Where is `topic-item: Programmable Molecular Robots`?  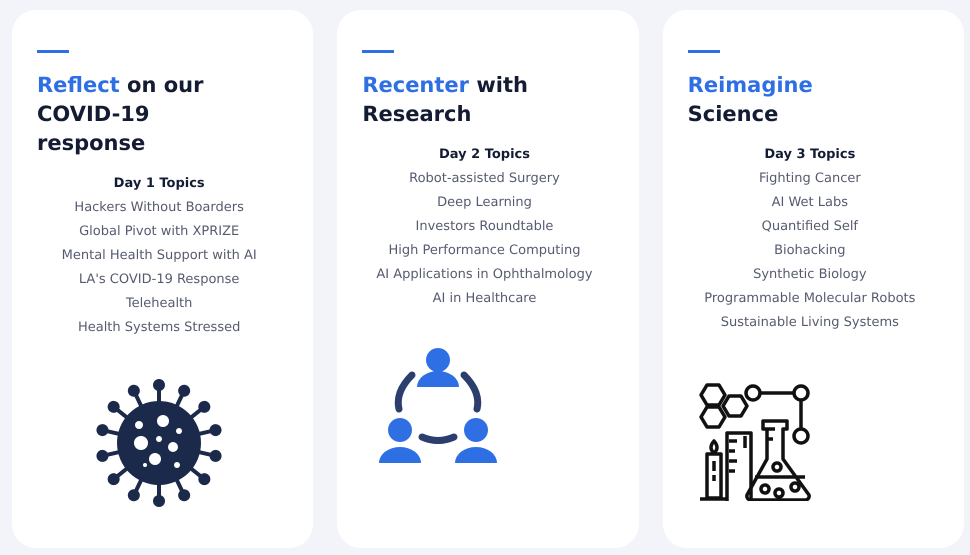 topic-item: Programmable Molecular Robots is located at coordinates (809, 299).